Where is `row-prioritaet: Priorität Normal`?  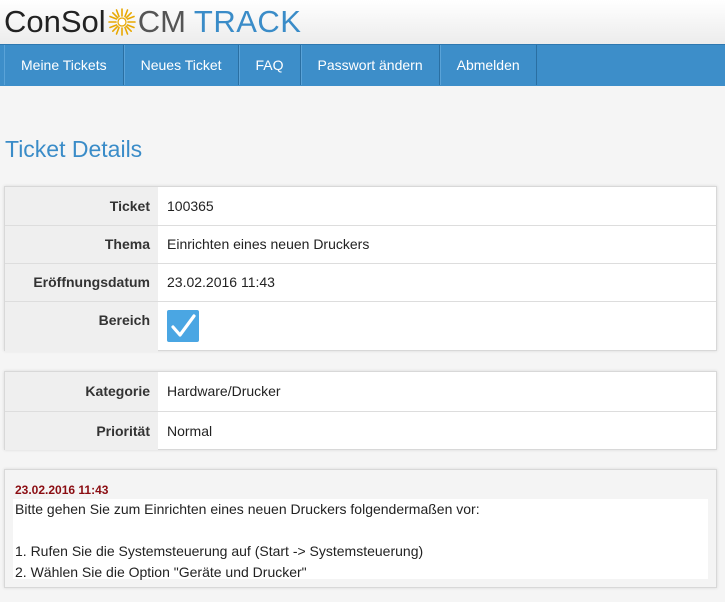
row-prioritaet: Priorität Normal is located at coordinates (360, 431).